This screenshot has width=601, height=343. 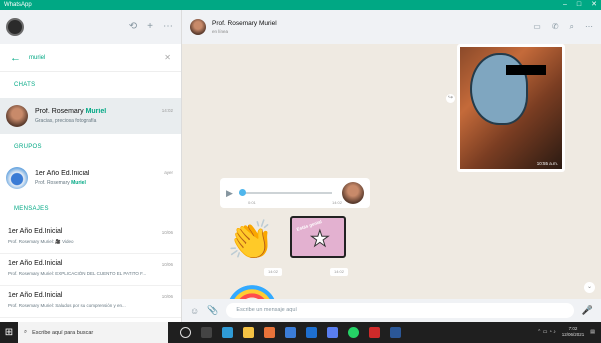 I want to click on section-chats: CHATS, so click(x=25, y=85).